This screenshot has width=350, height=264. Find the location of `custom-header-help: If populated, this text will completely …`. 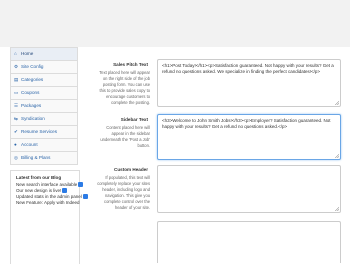

custom-header-help: If populated, this text will completely … is located at coordinates (123, 192).